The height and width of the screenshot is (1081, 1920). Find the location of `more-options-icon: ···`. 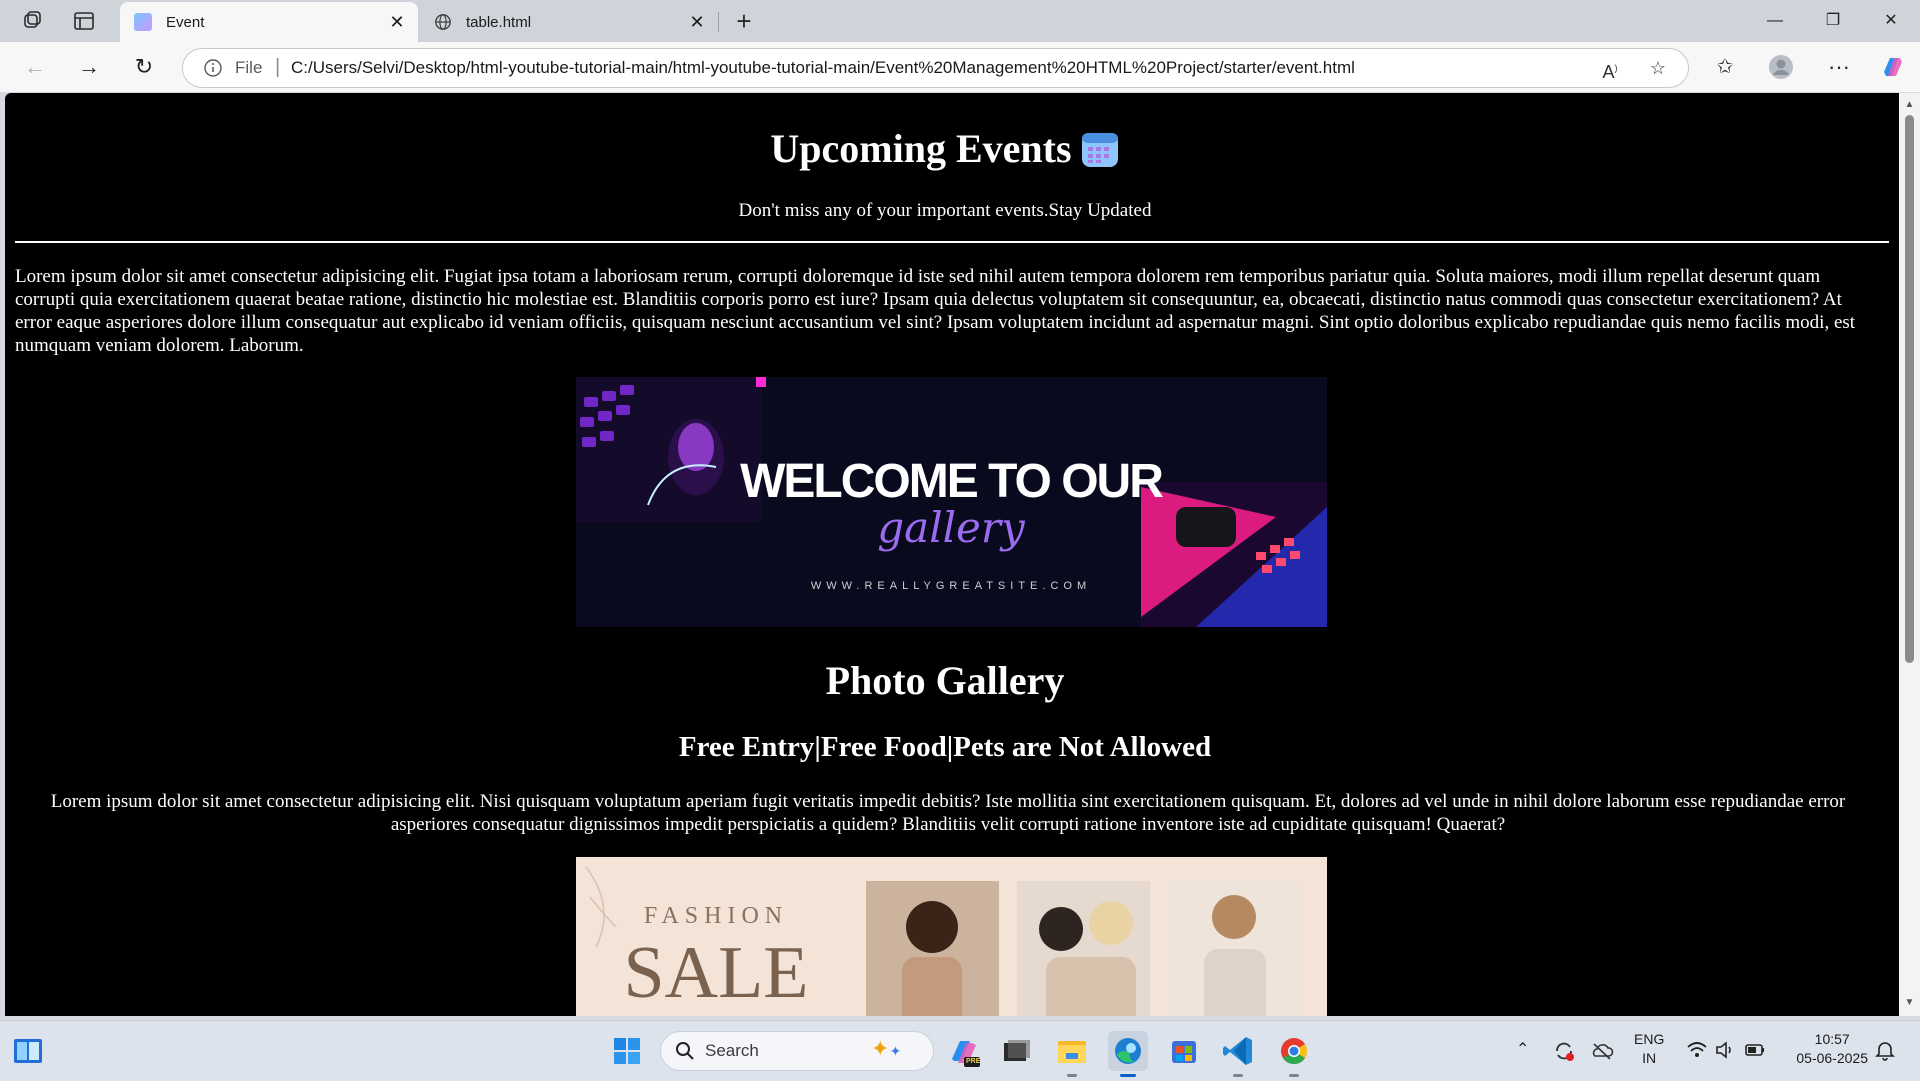

more-options-icon: ··· is located at coordinates (1839, 67).